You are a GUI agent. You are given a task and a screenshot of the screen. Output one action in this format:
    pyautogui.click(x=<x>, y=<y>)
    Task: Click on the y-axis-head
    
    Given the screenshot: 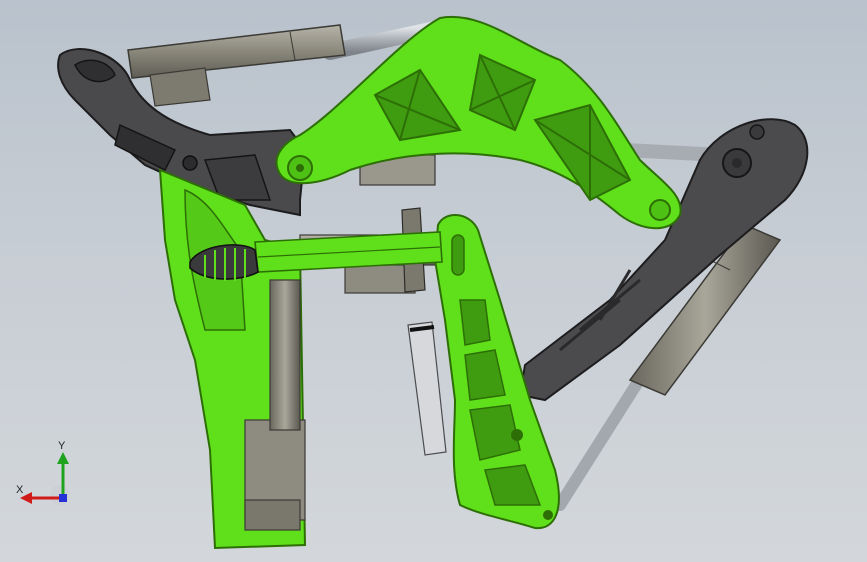 What is the action you would take?
    pyautogui.click(x=63, y=458)
    